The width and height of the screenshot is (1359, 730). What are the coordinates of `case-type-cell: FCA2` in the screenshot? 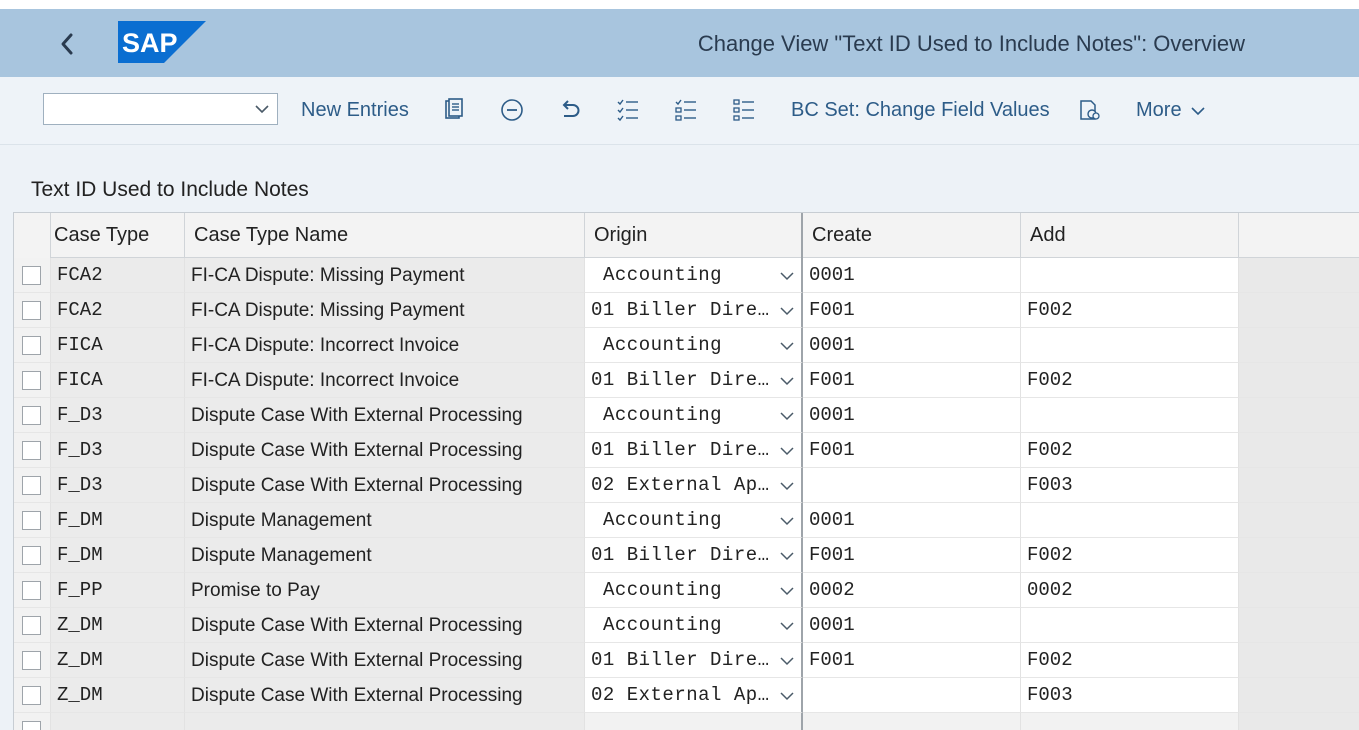 It's located at (118, 275).